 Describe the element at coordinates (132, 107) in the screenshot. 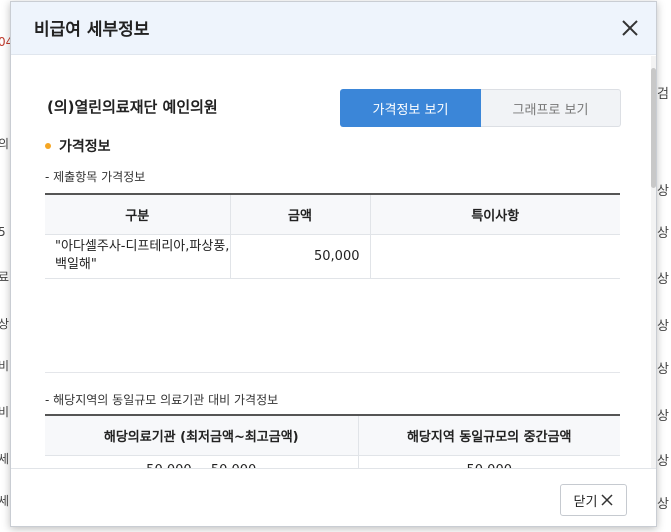

I see `hospital-name: (의)열린의료재단 예인의원` at that location.